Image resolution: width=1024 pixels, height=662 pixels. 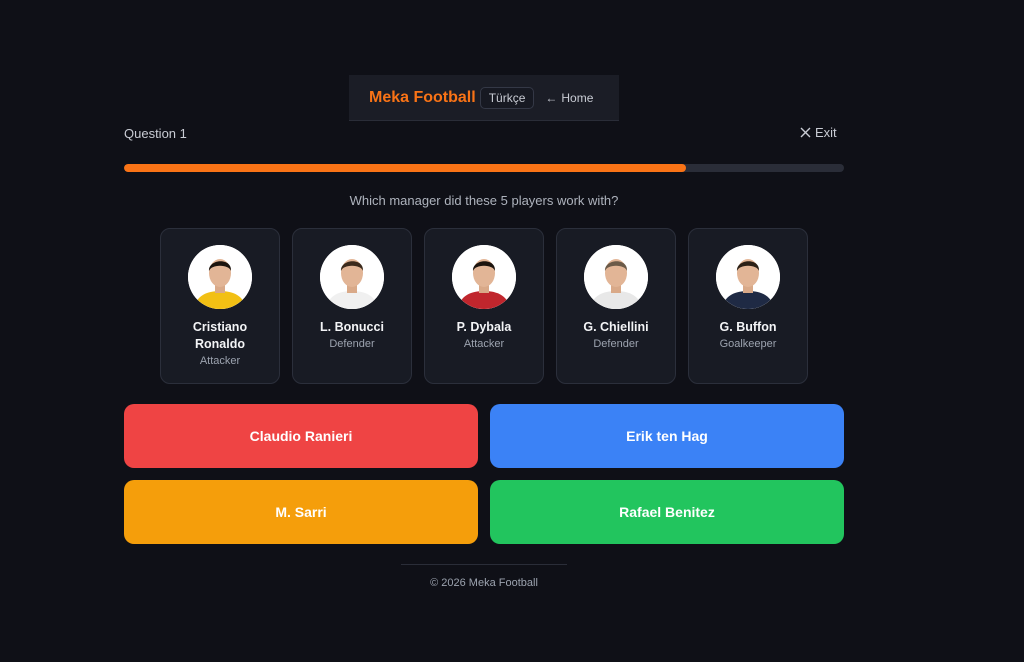 I want to click on player-name: Cristiano Ronaldo, so click(x=220, y=335).